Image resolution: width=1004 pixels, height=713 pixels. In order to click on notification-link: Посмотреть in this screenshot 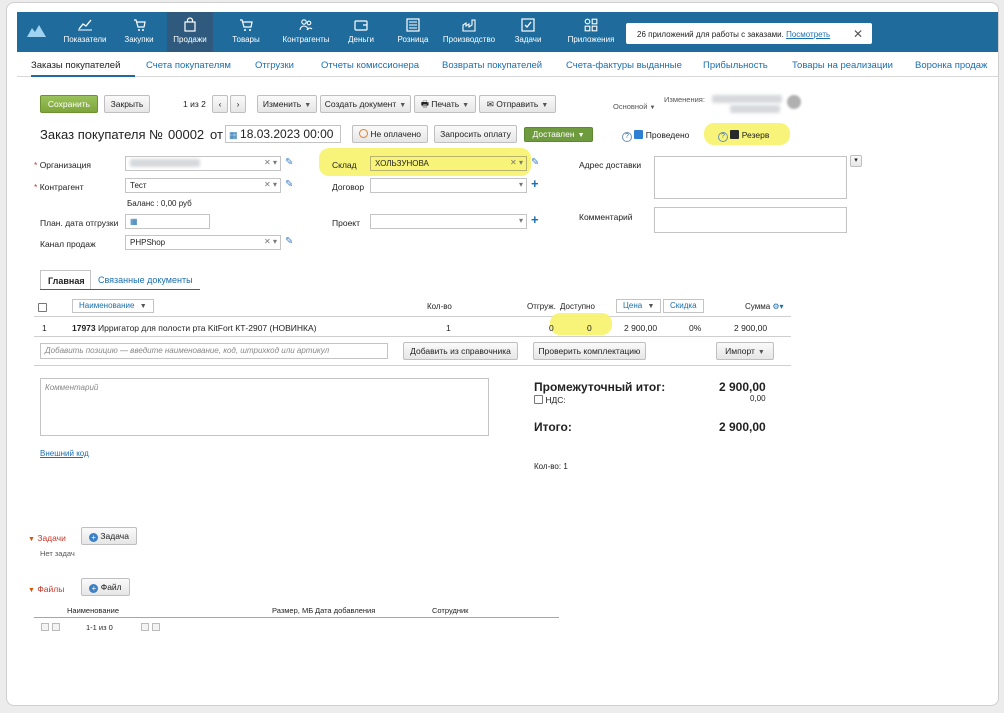, I will do `click(808, 34)`.